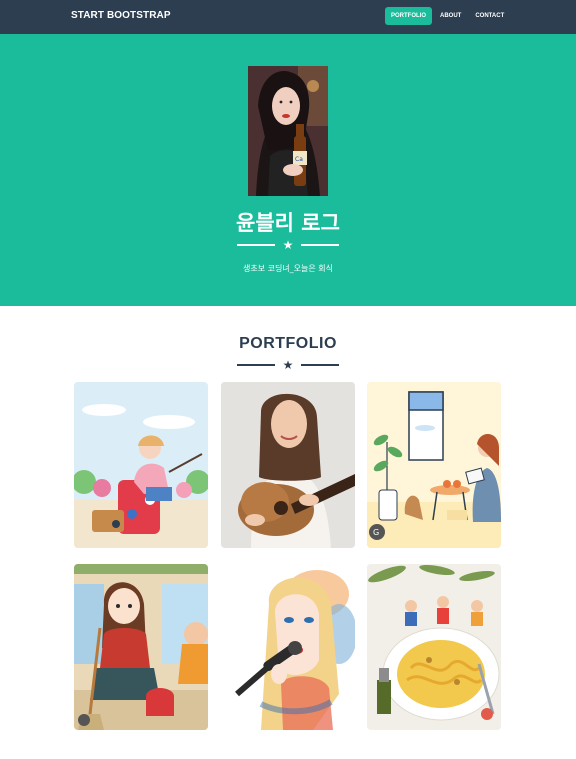 The height and width of the screenshot is (759, 576). I want to click on nav-links: PORTFOLIO ABOUT CONTACT, so click(448, 16).